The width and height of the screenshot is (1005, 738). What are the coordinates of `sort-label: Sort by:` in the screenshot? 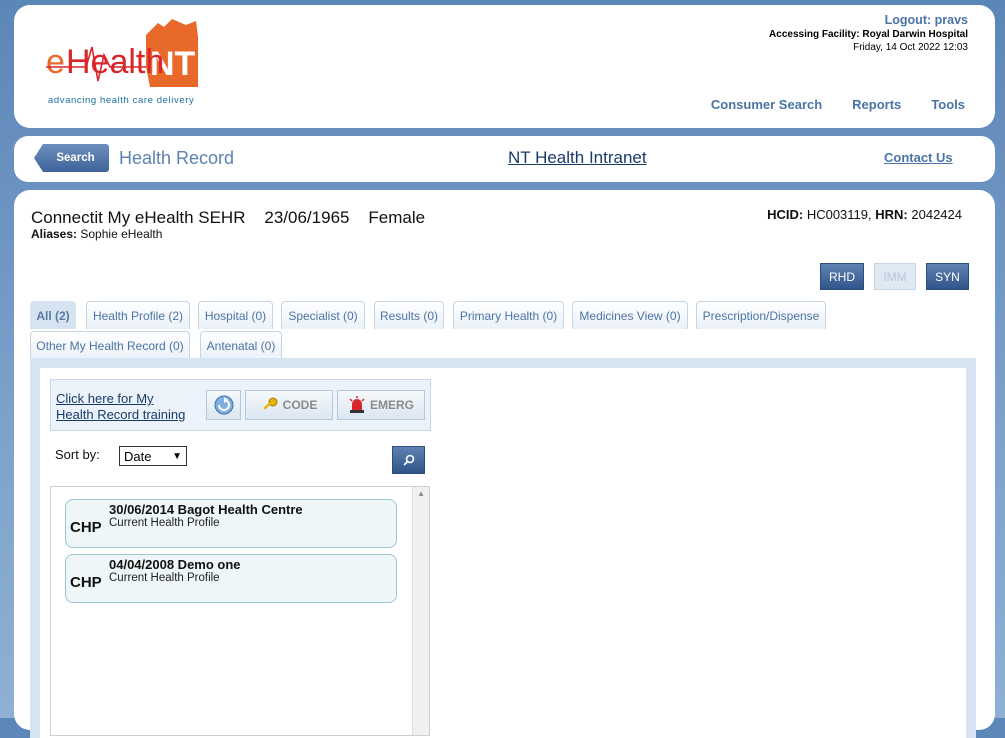 It's located at (77, 454).